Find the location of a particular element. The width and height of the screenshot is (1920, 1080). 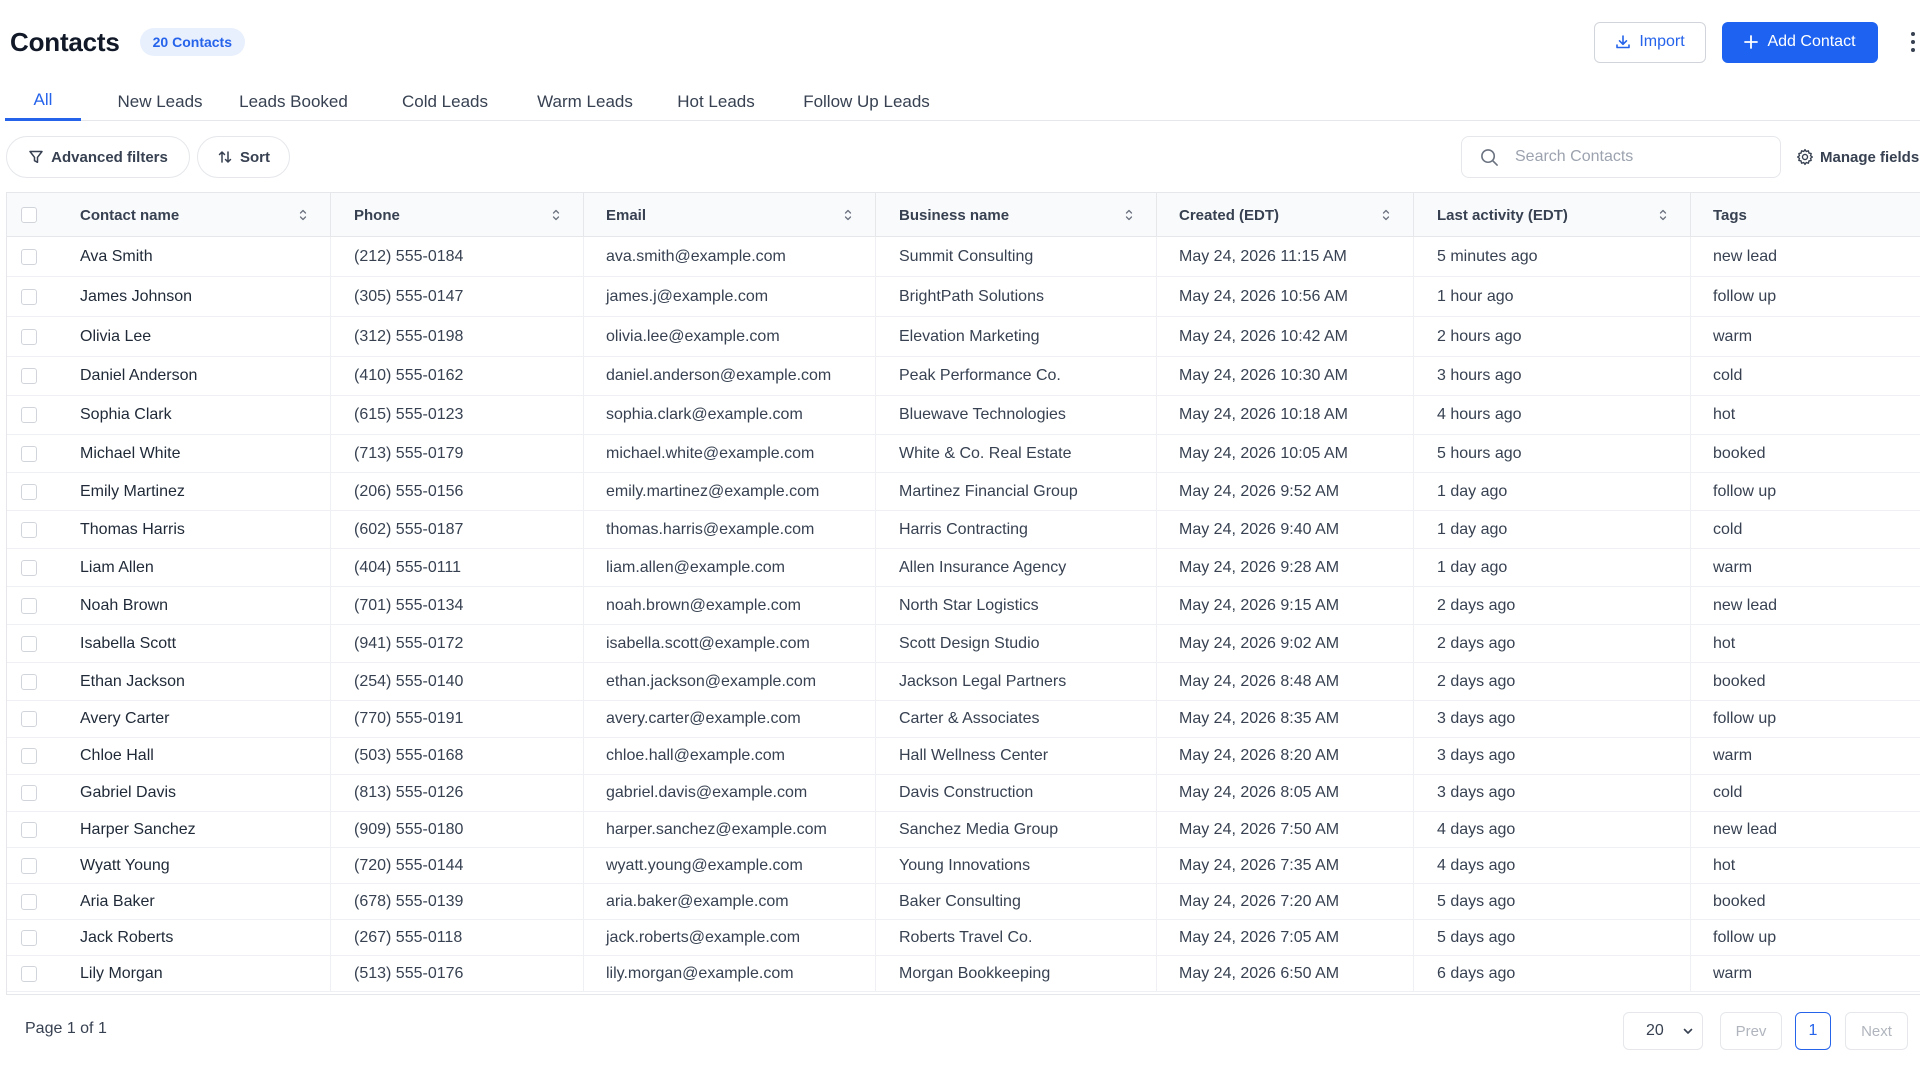

select-all-checkbox is located at coordinates (29, 215).